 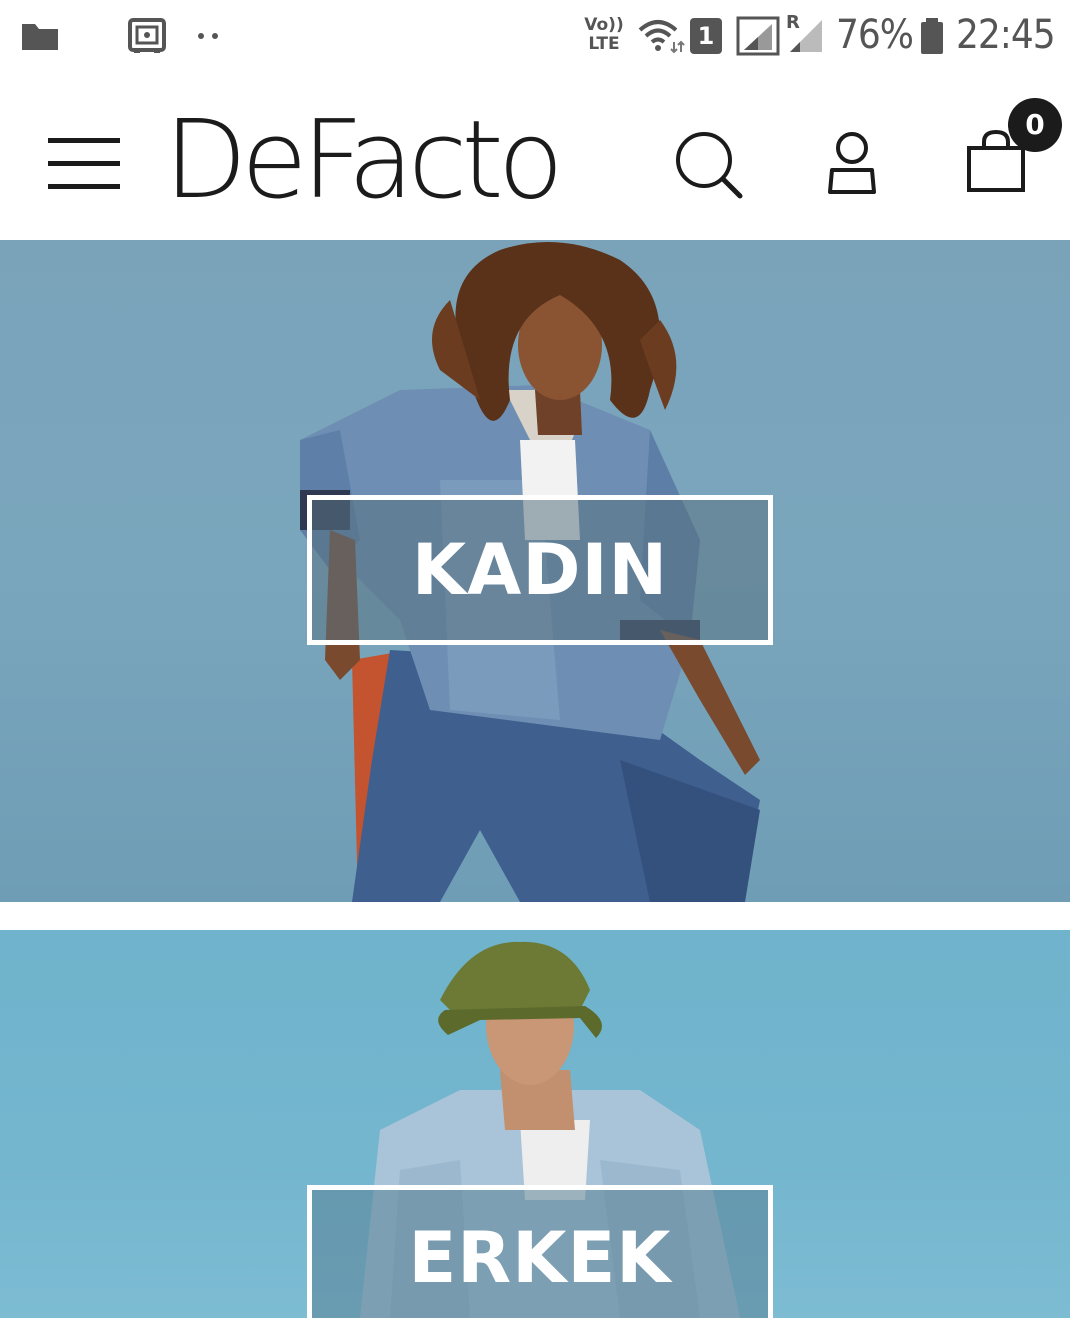 I want to click on category-label-box: ERKEK, so click(x=540, y=1251).